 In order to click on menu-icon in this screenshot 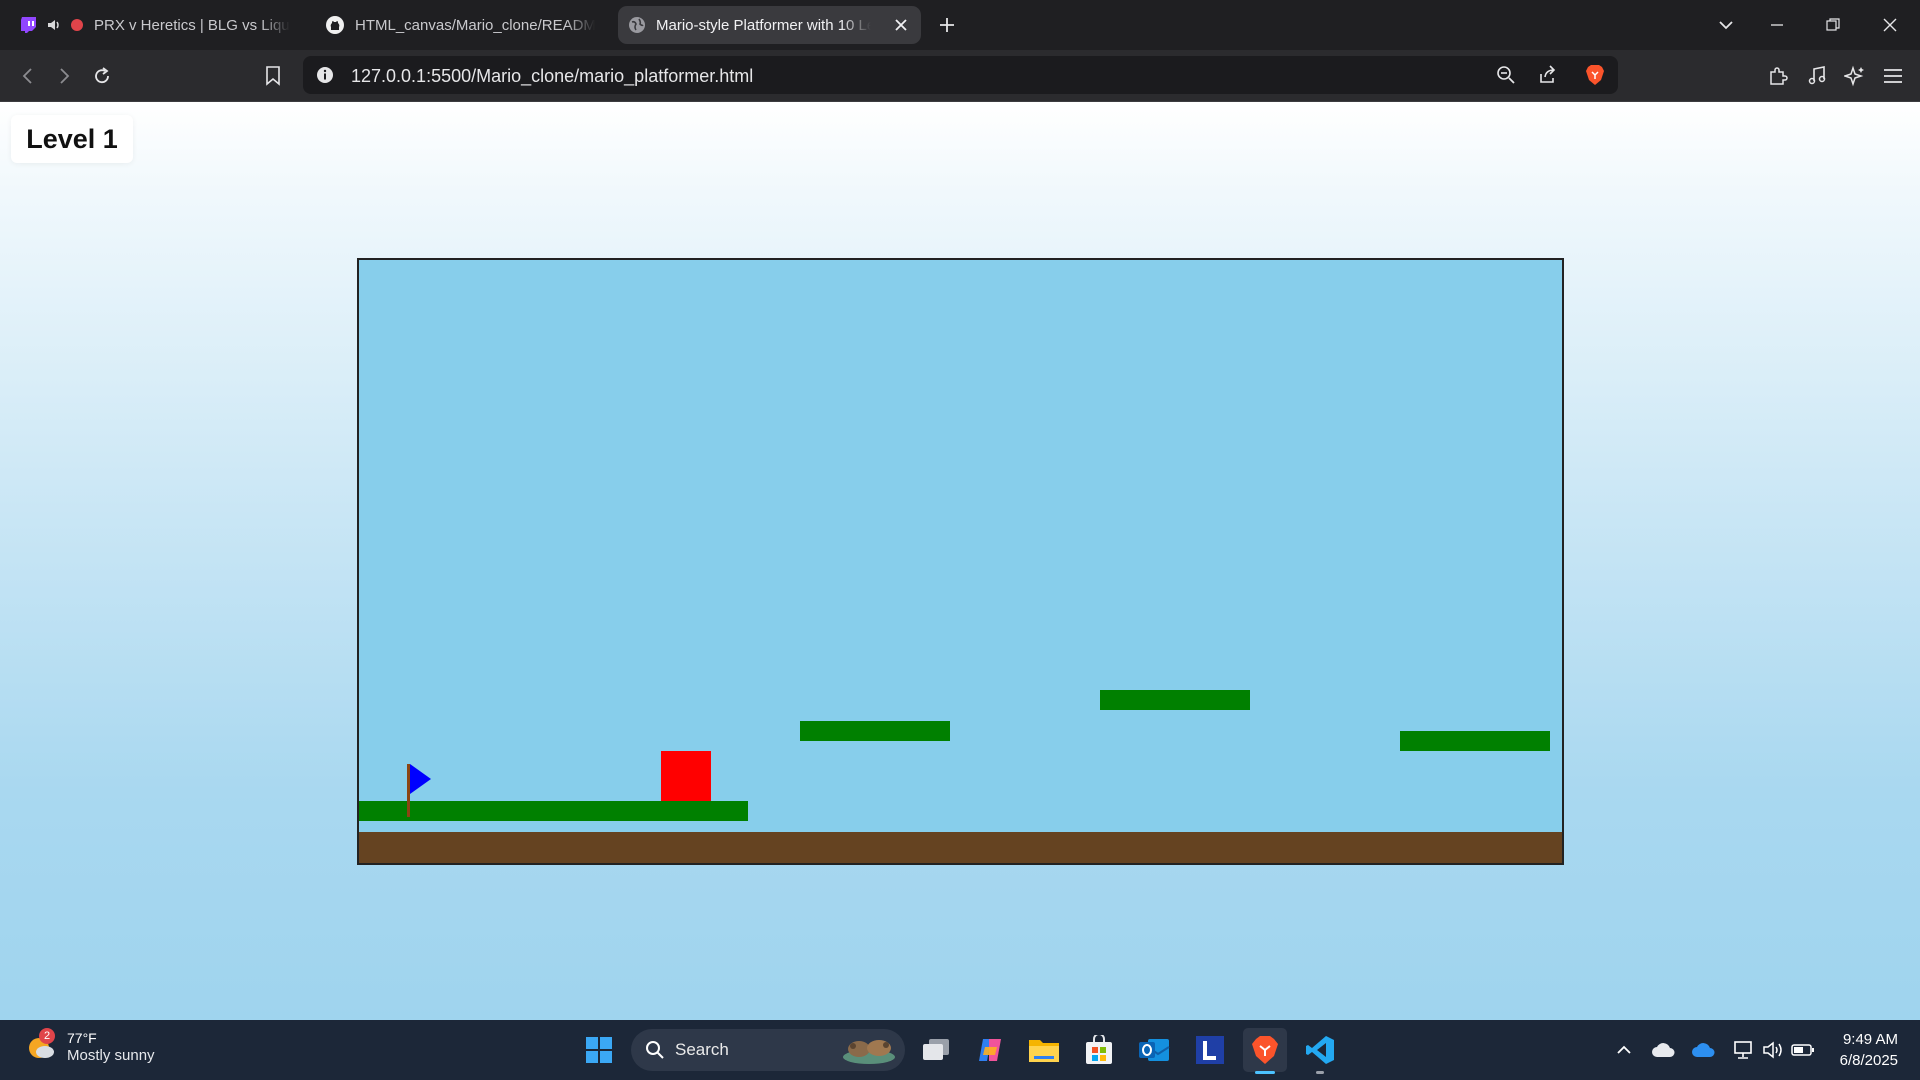, I will do `click(1893, 76)`.